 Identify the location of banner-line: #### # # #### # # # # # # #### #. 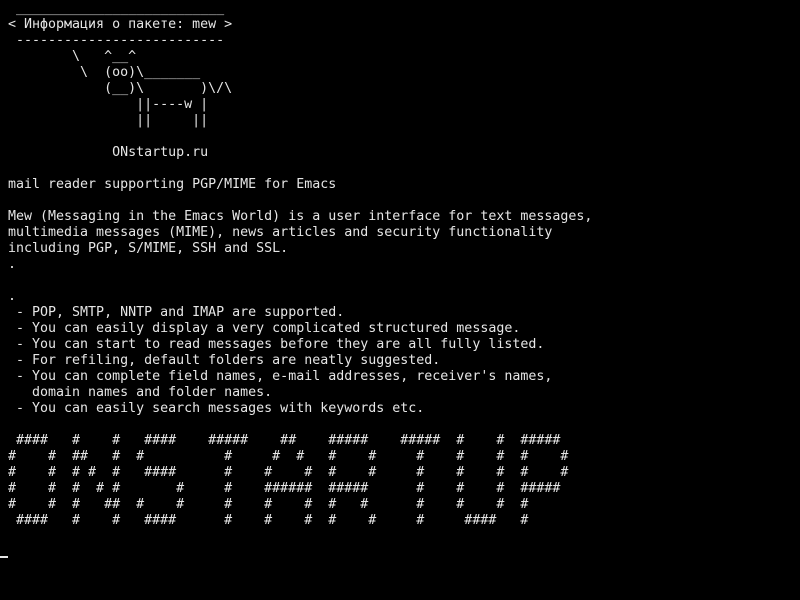
(268, 520).